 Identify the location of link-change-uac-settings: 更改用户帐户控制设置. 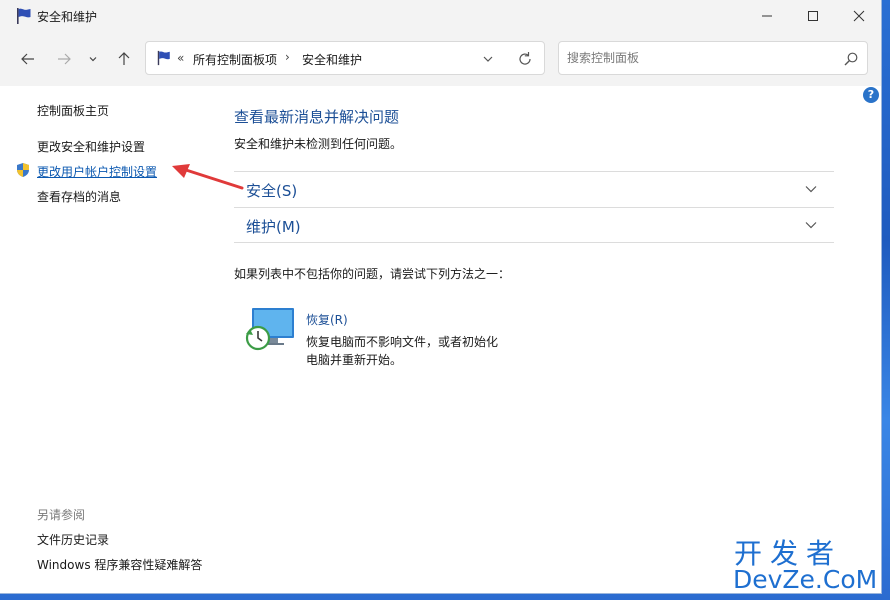
(97, 171).